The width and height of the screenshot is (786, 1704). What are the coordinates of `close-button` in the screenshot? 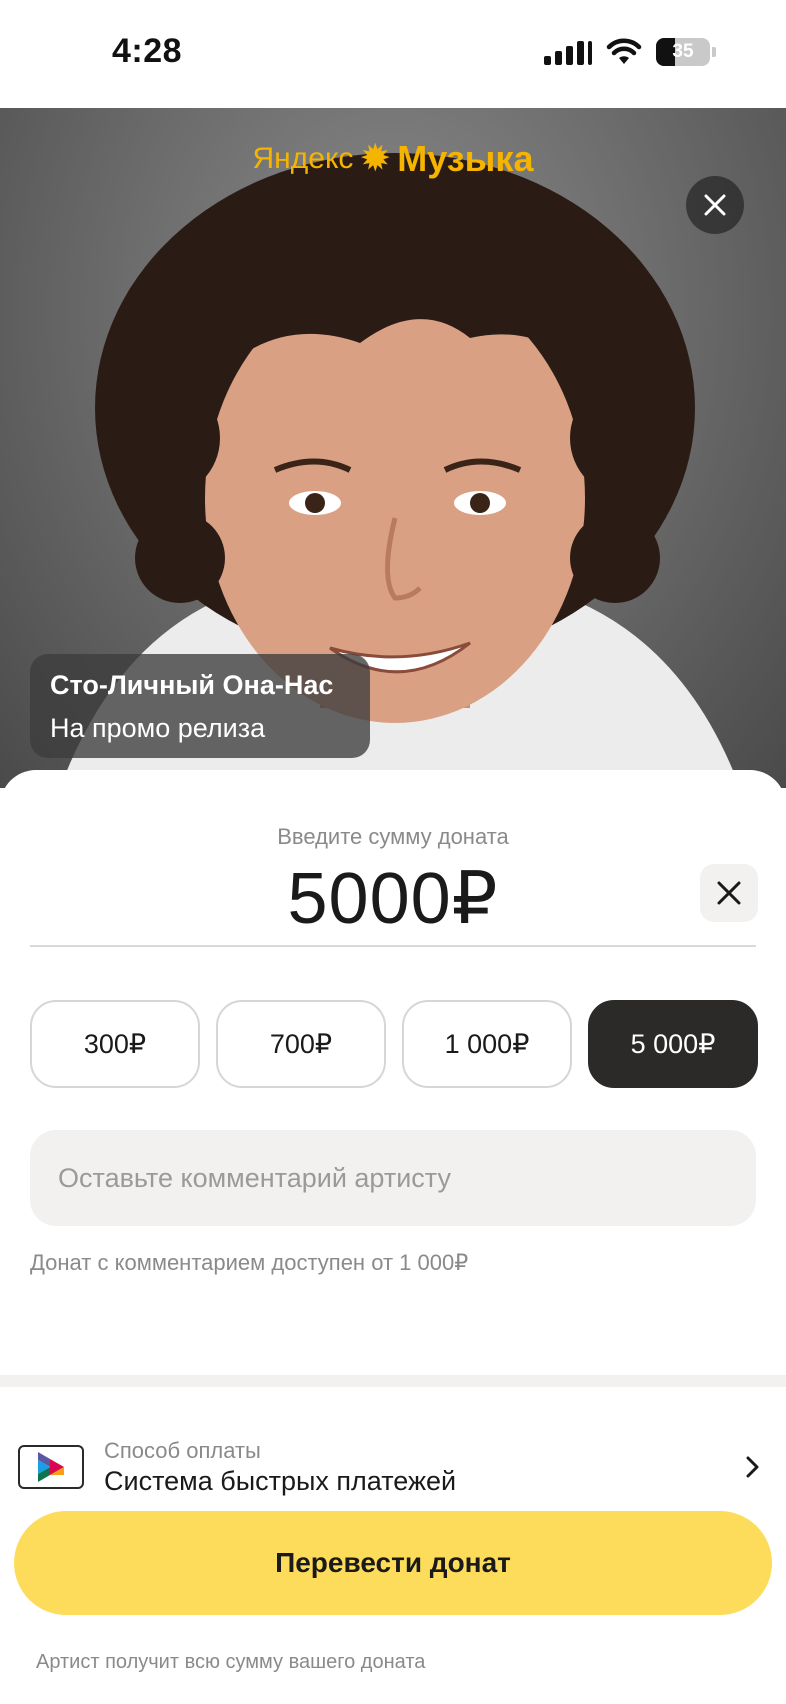 It's located at (715, 205).